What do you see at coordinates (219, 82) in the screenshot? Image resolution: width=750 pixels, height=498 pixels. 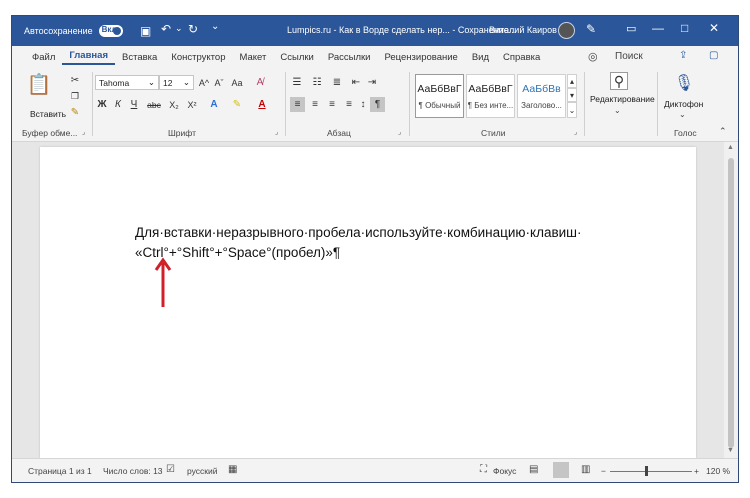 I see `shrink-font-button: Aˇ` at bounding box center [219, 82].